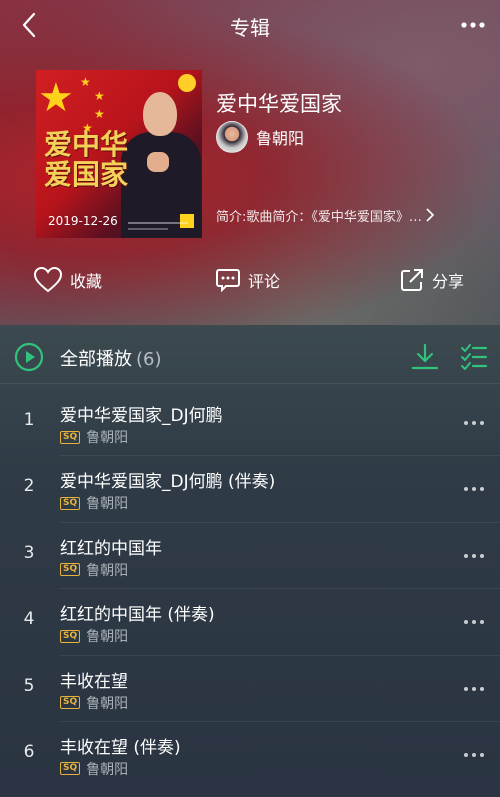 Image resolution: width=500 pixels, height=797 pixels. Describe the element at coordinates (280, 138) in the screenshot. I see `artist-name: 鲁朝阳` at that location.